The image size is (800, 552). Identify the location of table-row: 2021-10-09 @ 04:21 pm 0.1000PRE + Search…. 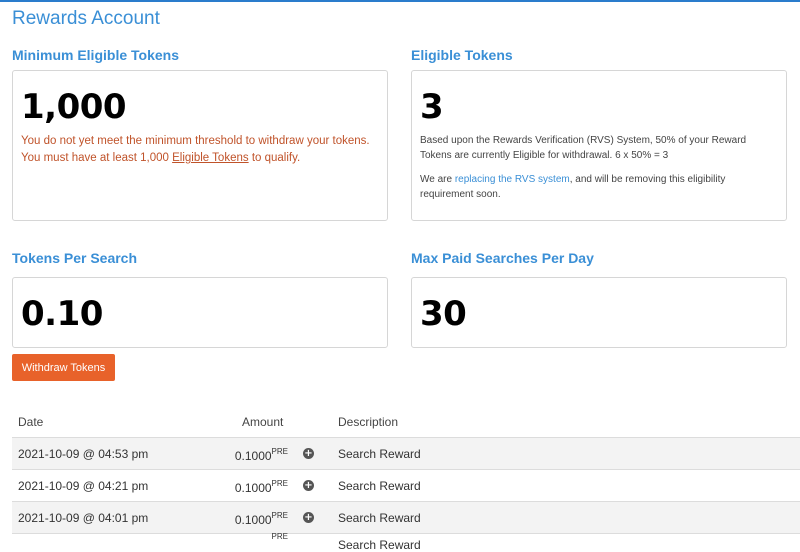
(406, 486).